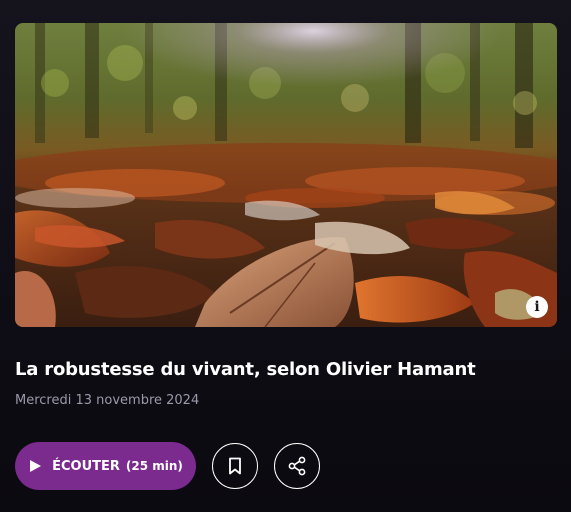 The width and height of the screenshot is (571, 512). Describe the element at coordinates (86, 466) in the screenshot. I see `listen-label: ÉCOUTER` at that location.